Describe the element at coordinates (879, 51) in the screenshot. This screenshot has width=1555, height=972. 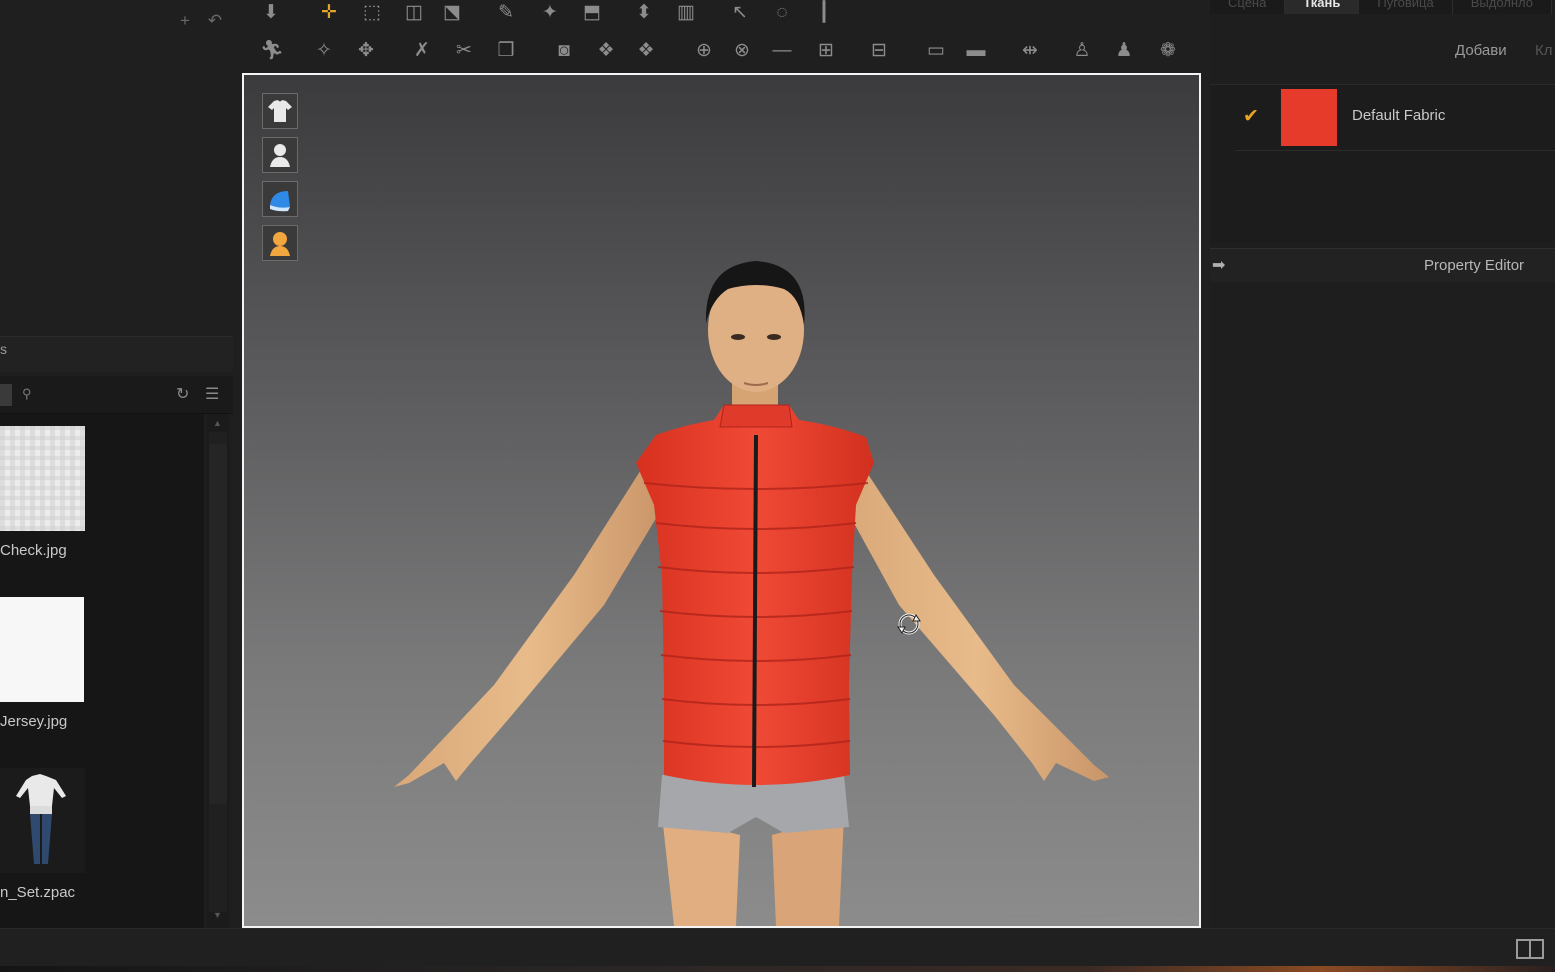
I see `avatar-measure-icon: ⊟` at that location.